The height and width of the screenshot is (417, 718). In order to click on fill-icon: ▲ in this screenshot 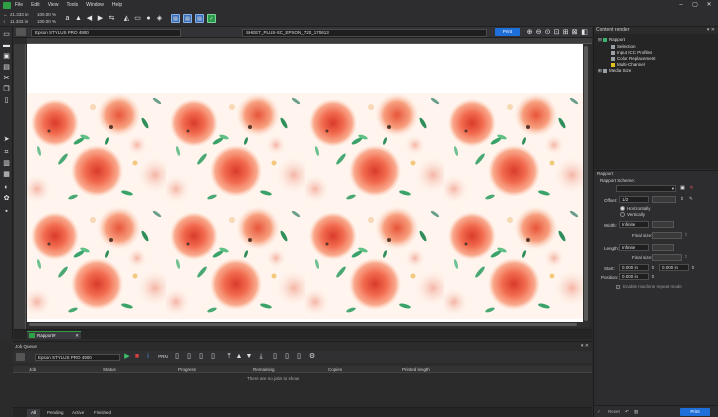, I will do `click(78, 18)`.